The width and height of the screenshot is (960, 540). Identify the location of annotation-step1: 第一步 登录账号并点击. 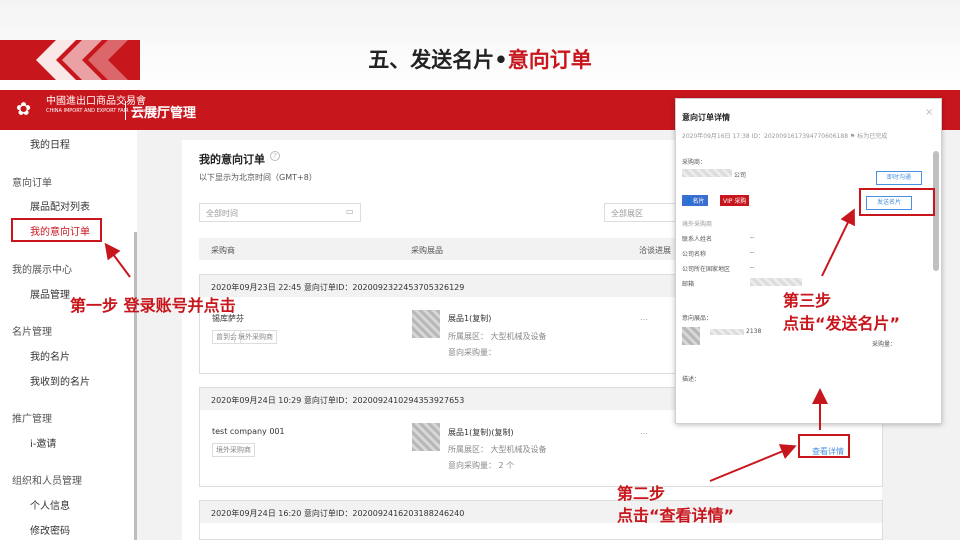
(153, 305).